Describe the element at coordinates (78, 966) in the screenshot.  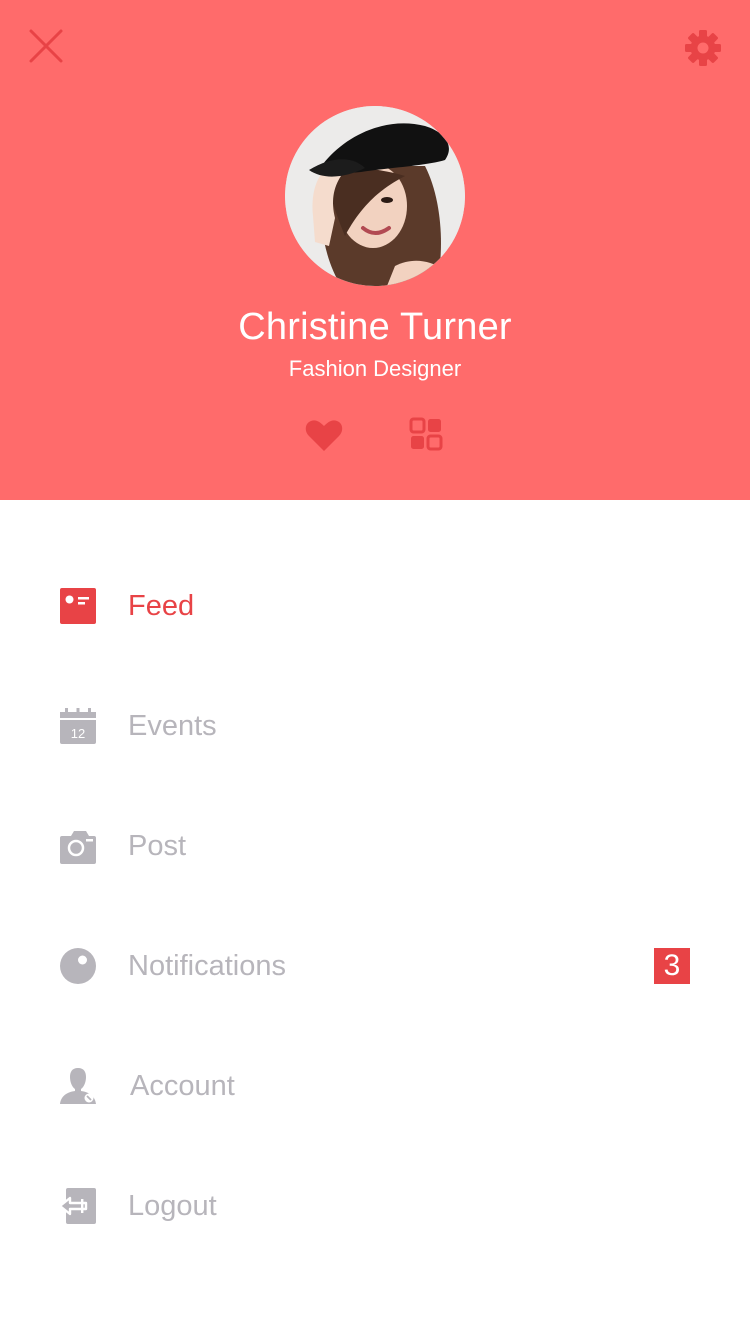
I see `notification-icon` at that location.